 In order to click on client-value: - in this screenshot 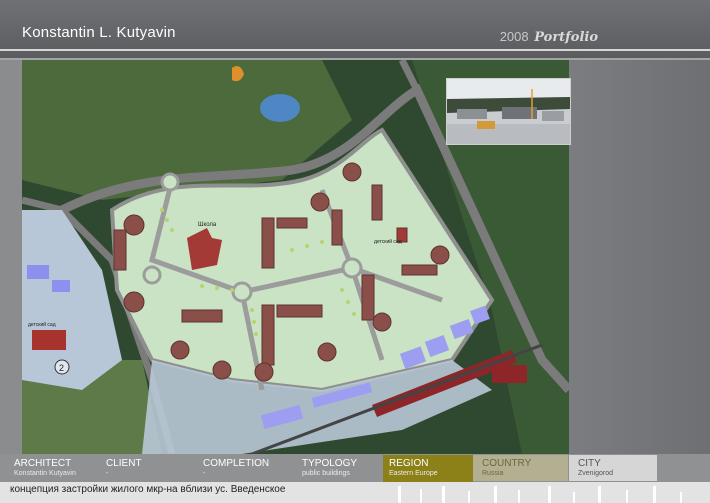, I will do `click(107, 473)`.